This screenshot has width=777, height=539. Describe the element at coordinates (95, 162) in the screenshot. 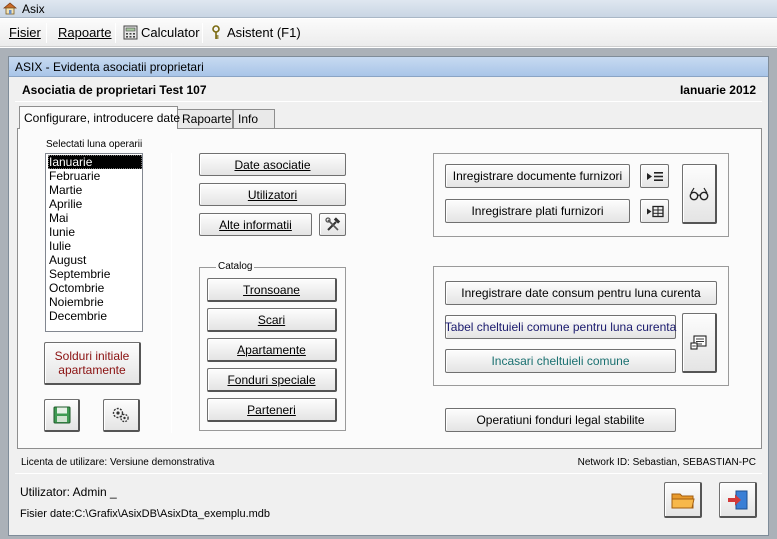

I see `list-item: Ianuarie` at that location.